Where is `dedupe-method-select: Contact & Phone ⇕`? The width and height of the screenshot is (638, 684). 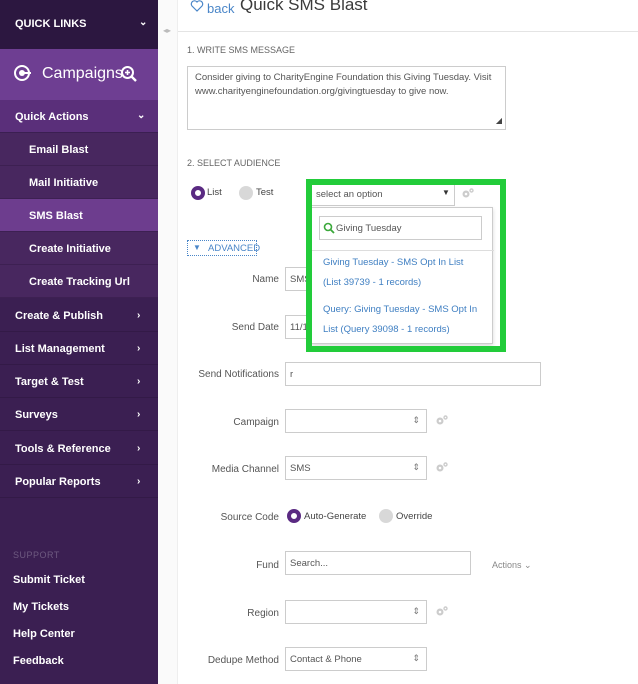
dedupe-method-select: Contact & Phone ⇕ is located at coordinates (356, 659).